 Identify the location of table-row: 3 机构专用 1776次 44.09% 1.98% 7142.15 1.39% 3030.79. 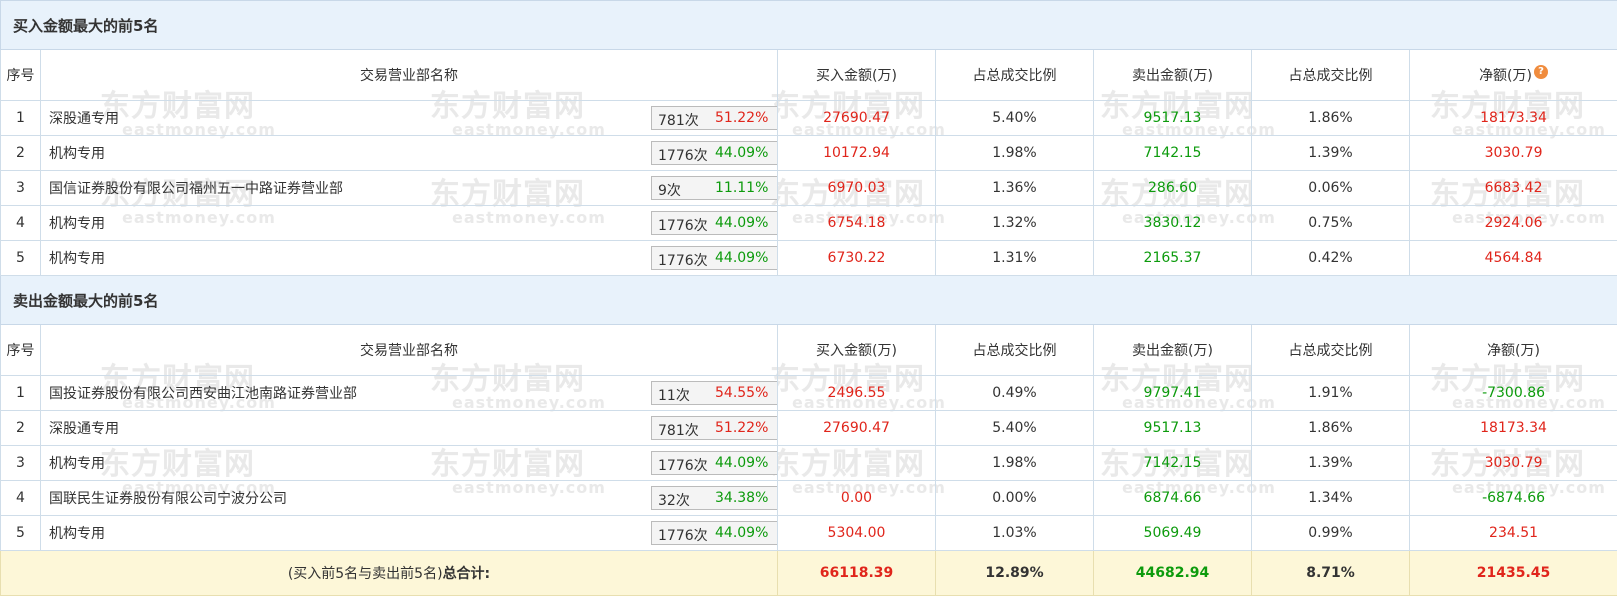
(808, 463).